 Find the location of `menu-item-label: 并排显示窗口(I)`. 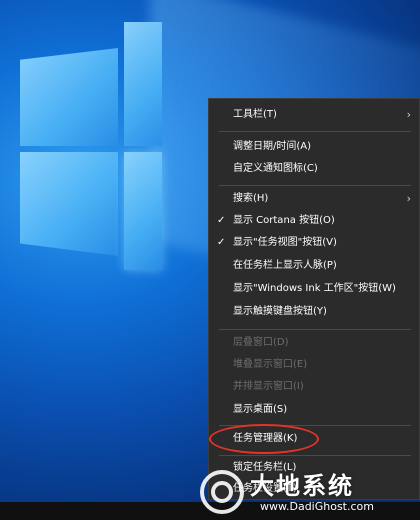

menu-item-label: 并排显示窗口(I) is located at coordinates (268, 386).